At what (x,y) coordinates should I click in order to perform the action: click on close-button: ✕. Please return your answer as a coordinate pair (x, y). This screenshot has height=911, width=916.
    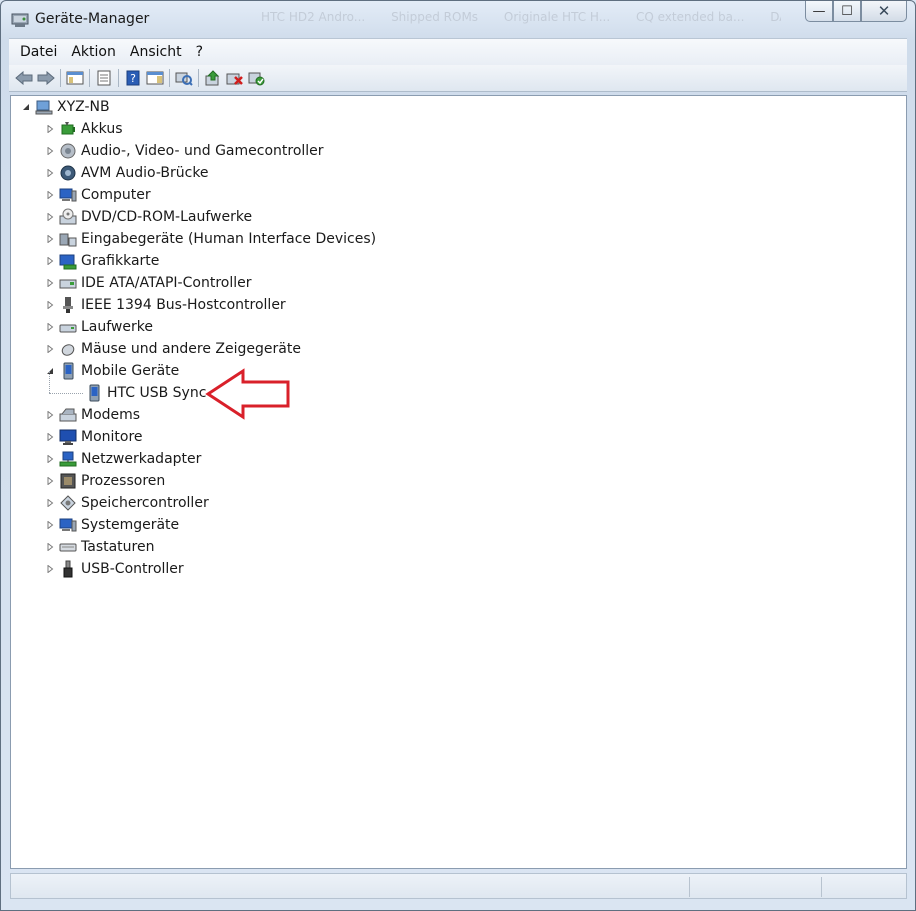
    Looking at the image, I should click on (884, 11).